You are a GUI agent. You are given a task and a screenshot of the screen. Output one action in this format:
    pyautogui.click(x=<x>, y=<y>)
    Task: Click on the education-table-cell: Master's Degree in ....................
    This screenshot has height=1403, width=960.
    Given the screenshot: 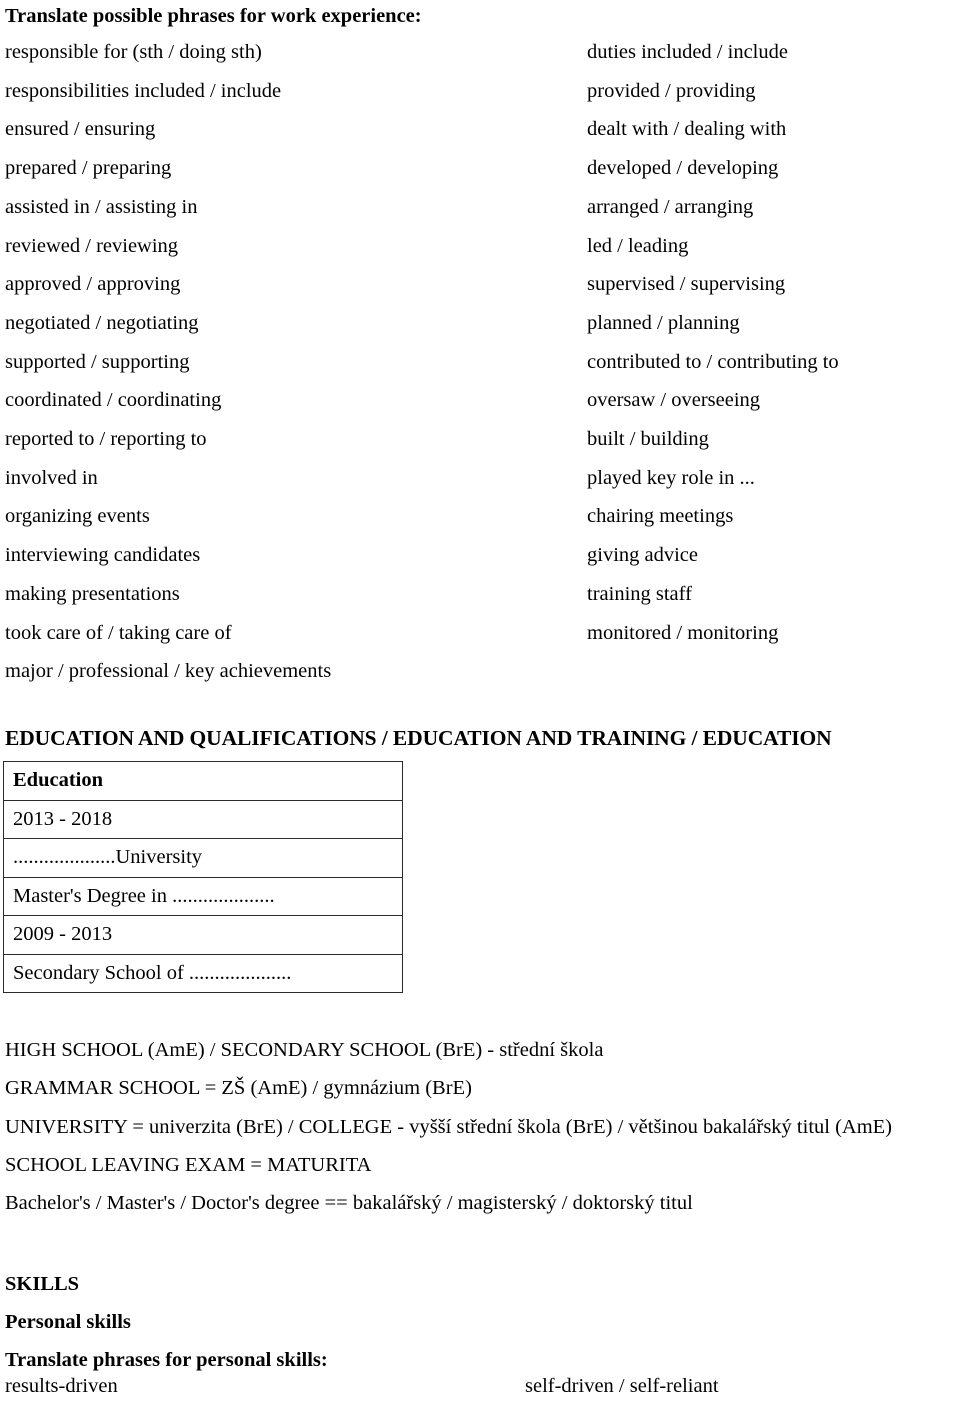 What is the action you would take?
    pyautogui.click(x=203, y=896)
    